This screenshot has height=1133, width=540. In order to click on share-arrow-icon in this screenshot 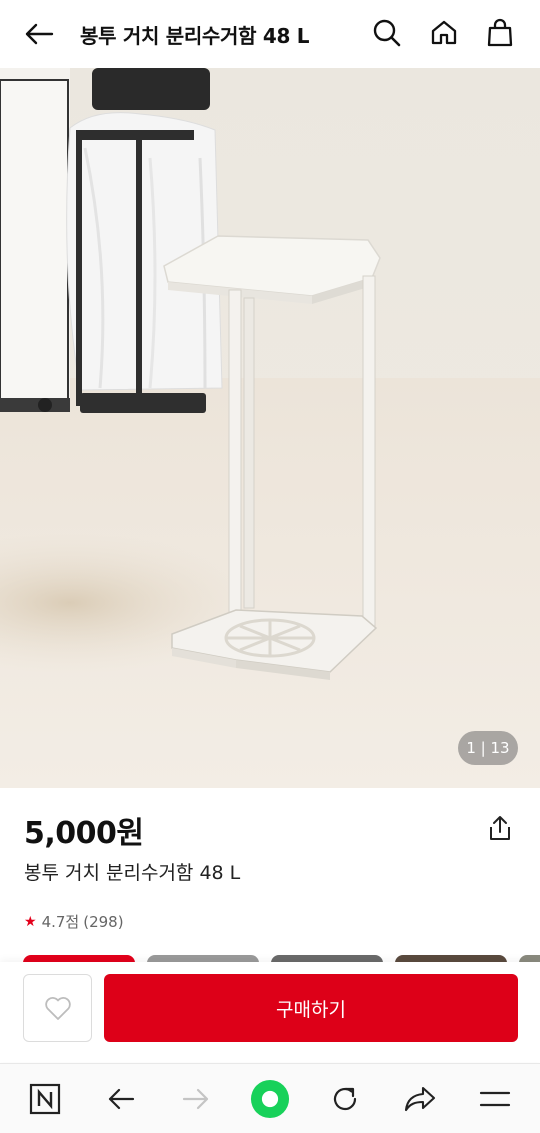, I will do `click(420, 1099)`.